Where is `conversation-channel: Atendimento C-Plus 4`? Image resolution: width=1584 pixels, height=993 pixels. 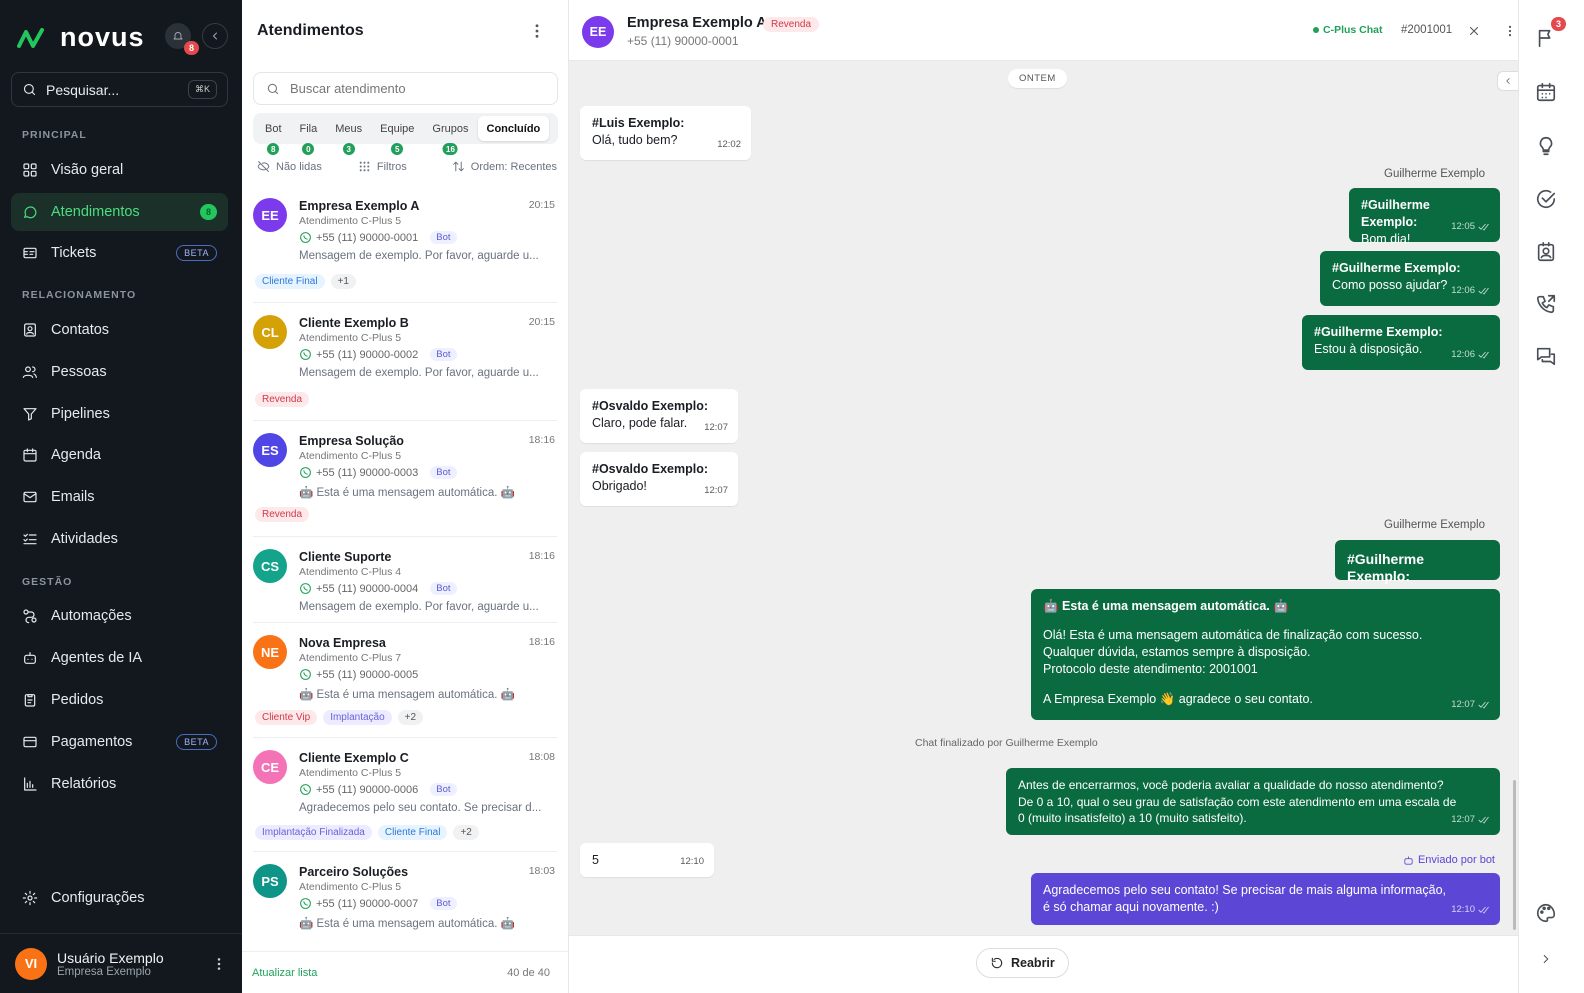
conversation-channel: Atendimento C-Plus 4 is located at coordinates (350, 572).